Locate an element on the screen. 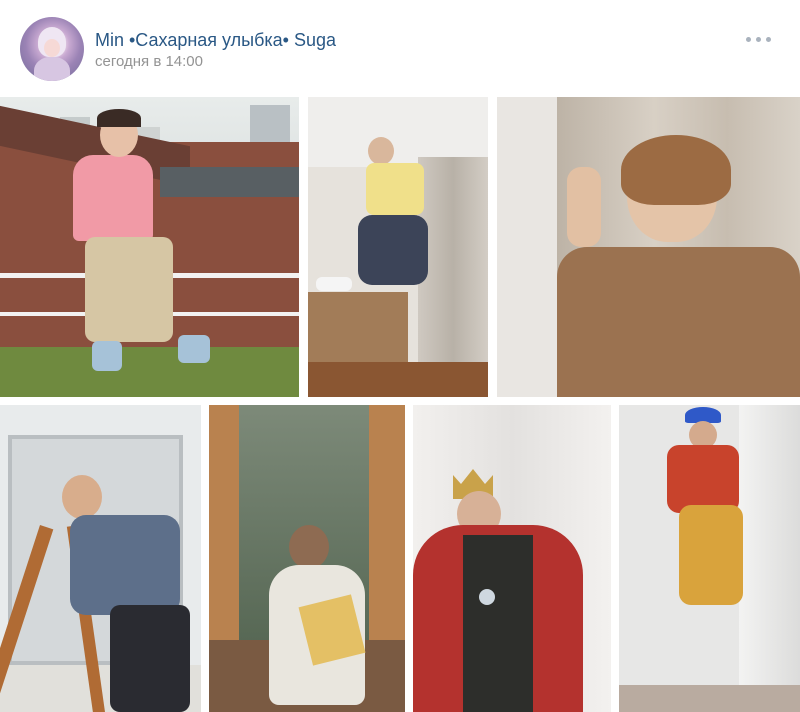 The width and height of the screenshot is (800, 712). beige-pants is located at coordinates (129, 289).